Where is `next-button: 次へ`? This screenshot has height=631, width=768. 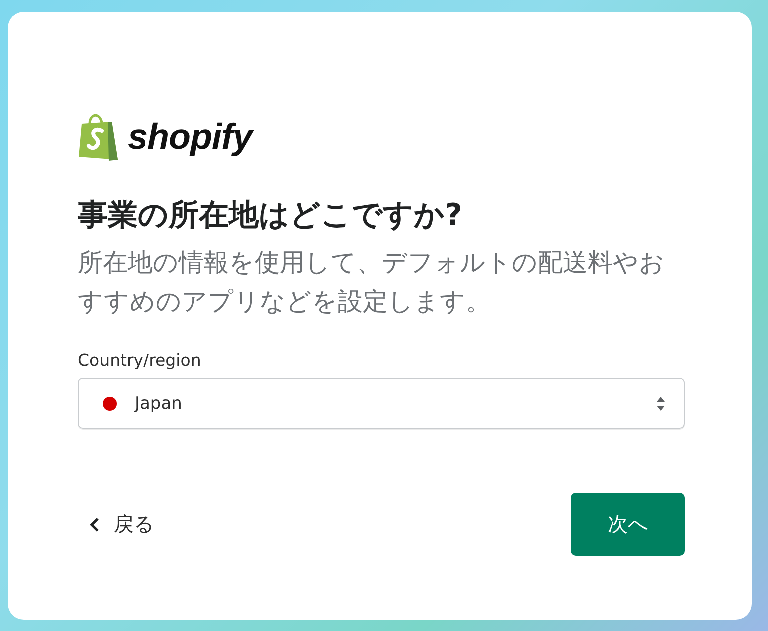 next-button: 次へ is located at coordinates (628, 524).